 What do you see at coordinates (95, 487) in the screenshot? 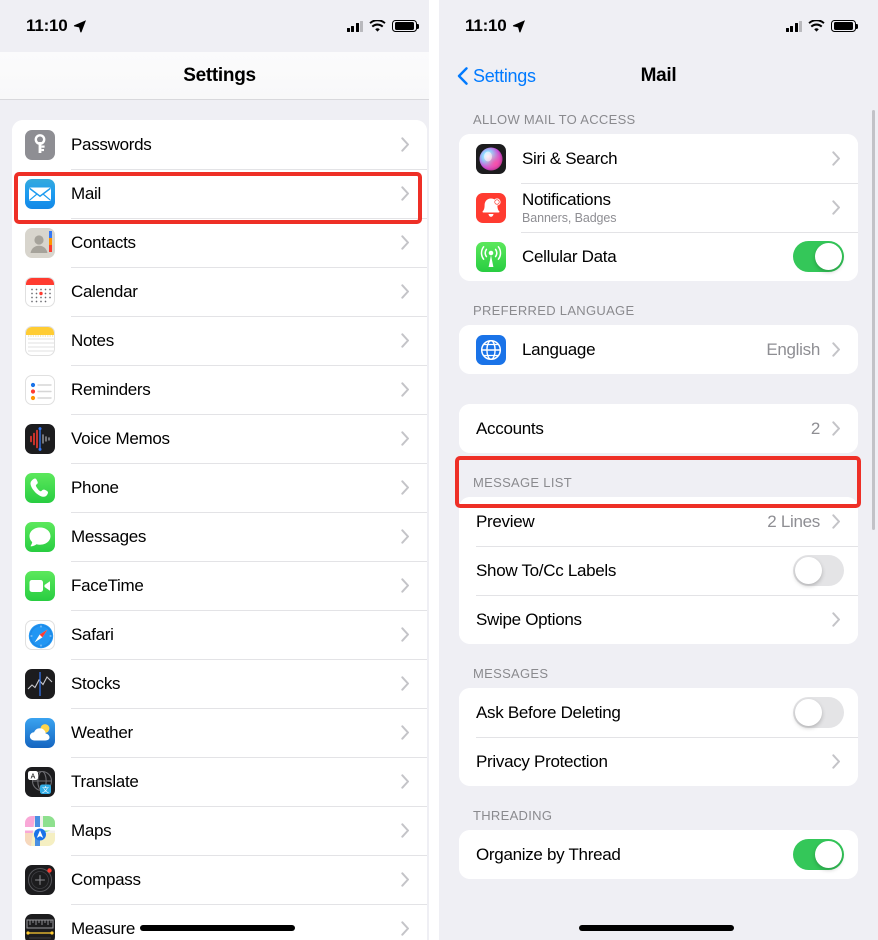
I see `sidebar-item-label: Phone` at bounding box center [95, 487].